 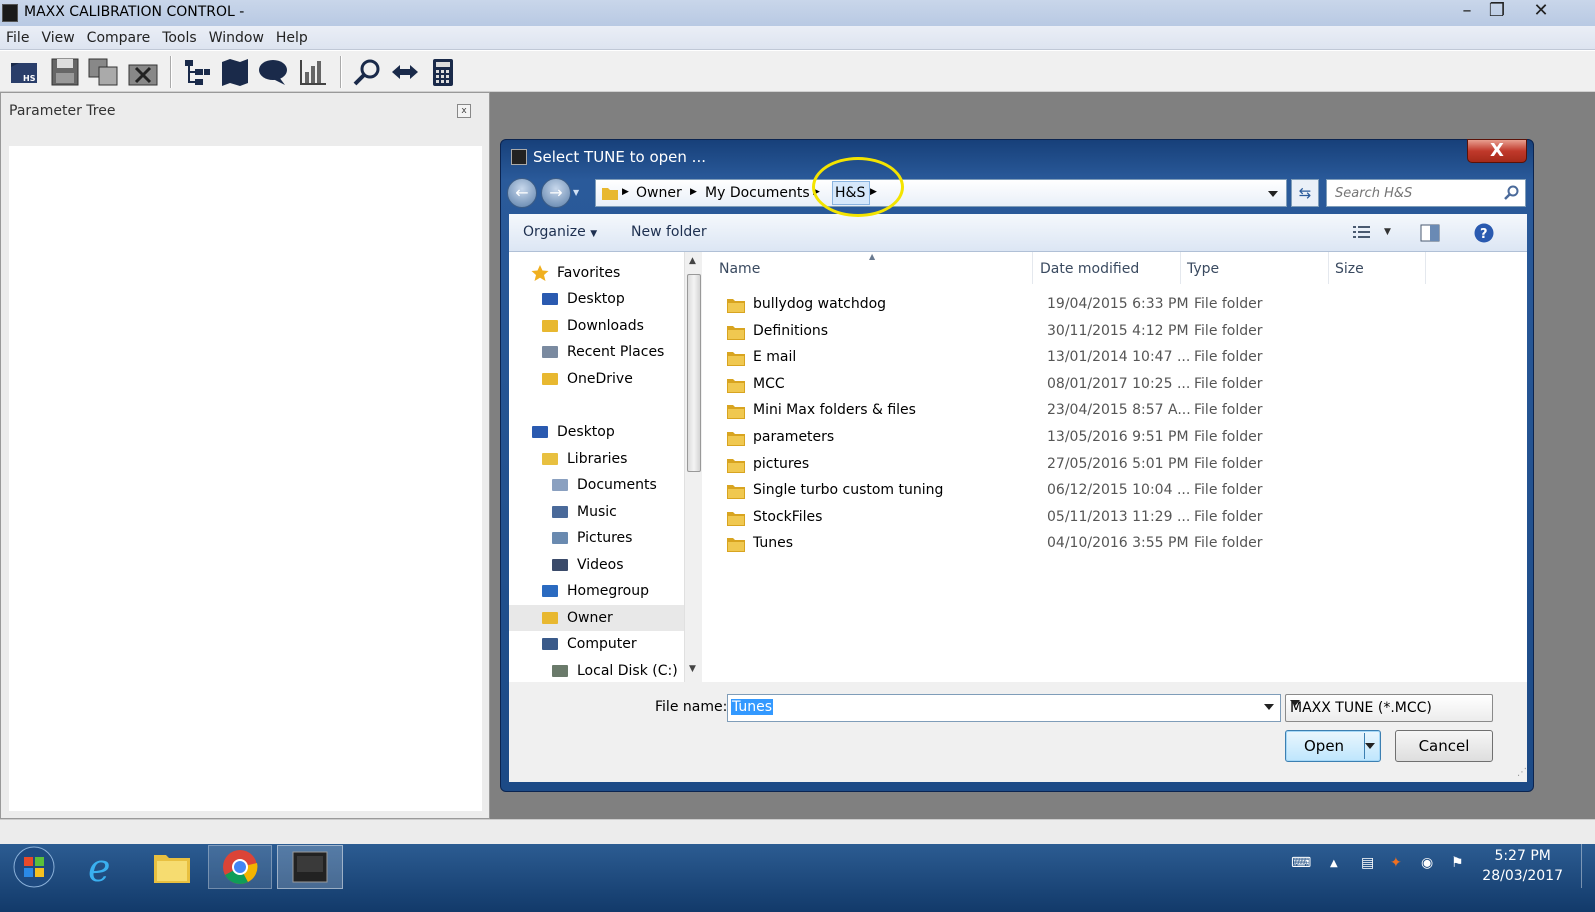 What do you see at coordinates (236, 38) in the screenshot?
I see `menu-window: Window` at bounding box center [236, 38].